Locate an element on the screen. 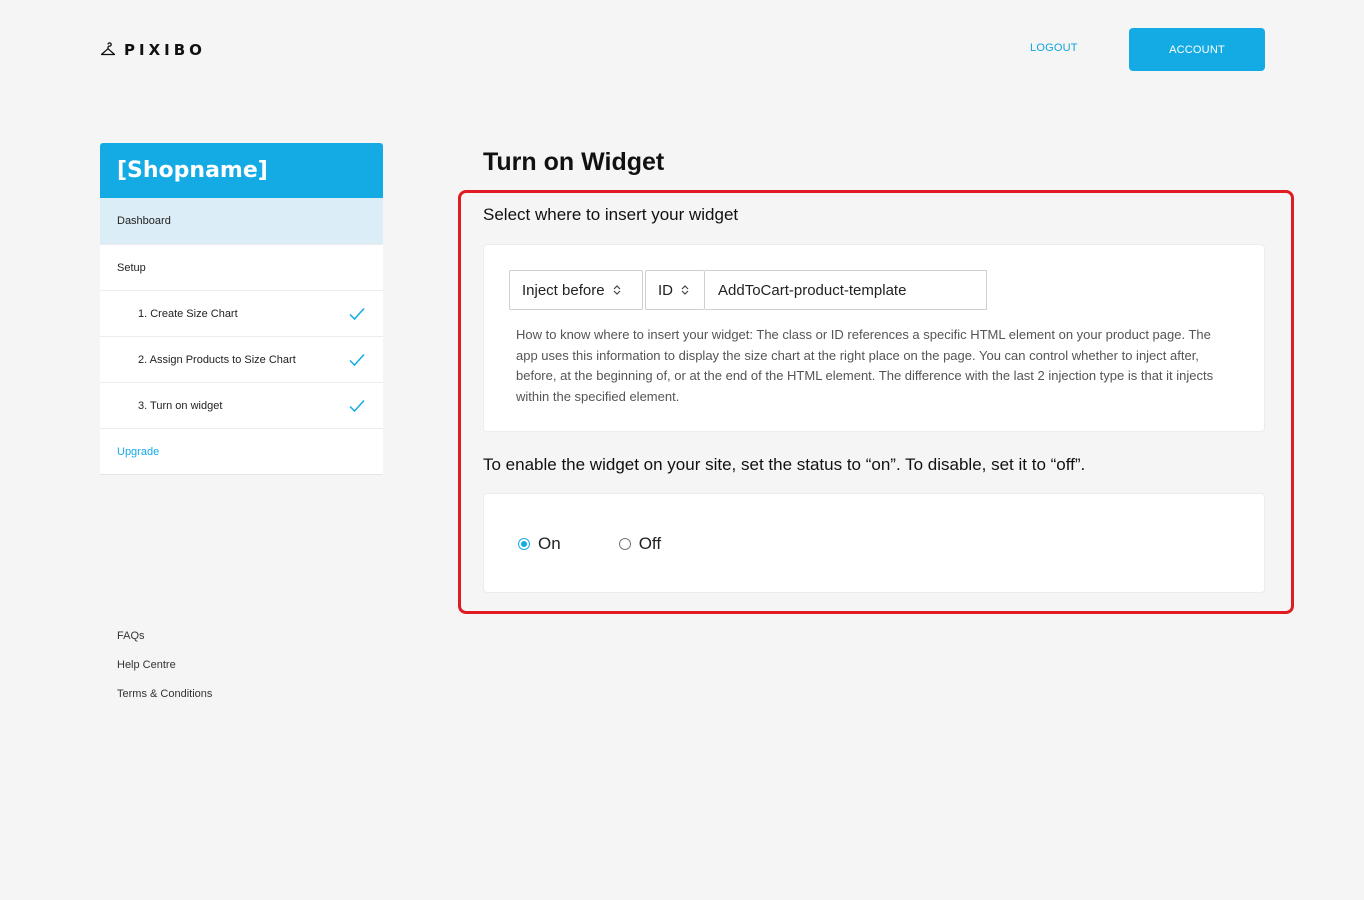 The image size is (1364, 900). sidebar-item-create-size-chart: 1. Create Size Chart is located at coordinates (241, 314).